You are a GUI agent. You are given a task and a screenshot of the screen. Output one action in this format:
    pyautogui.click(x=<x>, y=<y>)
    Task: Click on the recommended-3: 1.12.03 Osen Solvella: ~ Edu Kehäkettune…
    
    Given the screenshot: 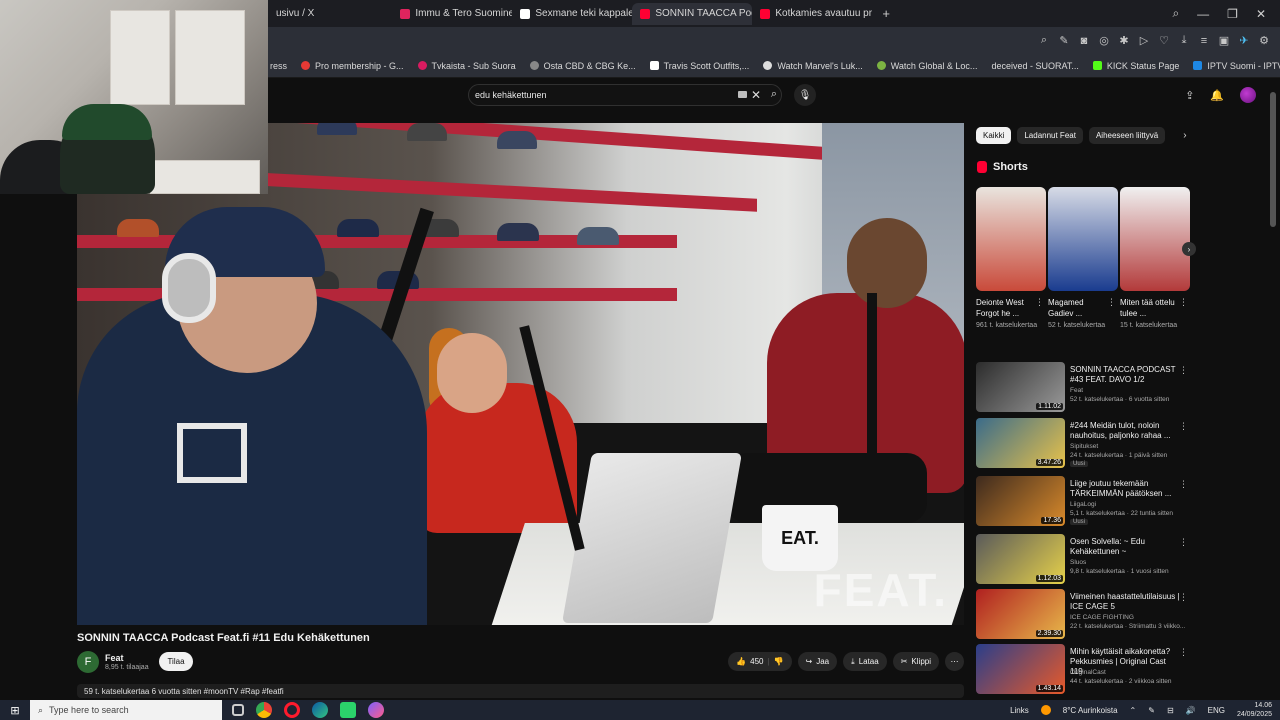 What is the action you would take?
    pyautogui.click(x=1086, y=560)
    